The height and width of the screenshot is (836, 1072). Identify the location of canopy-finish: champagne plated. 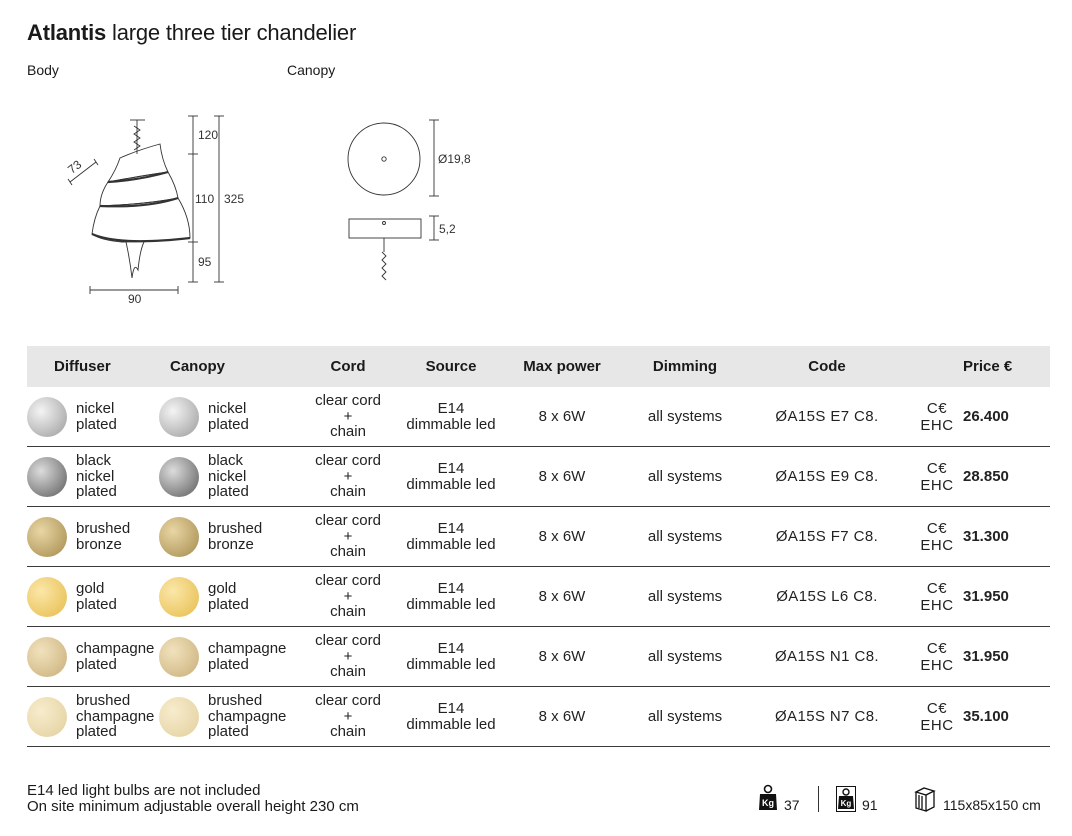
(247, 656).